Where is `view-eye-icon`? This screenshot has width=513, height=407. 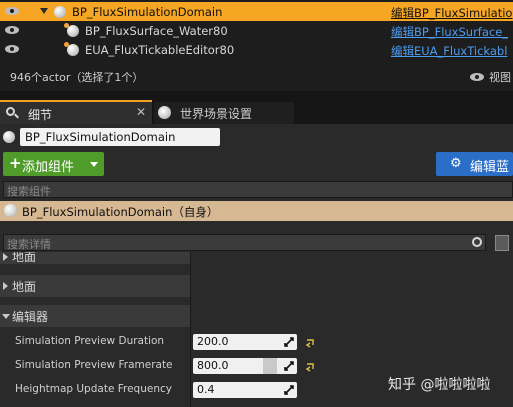 view-eye-icon is located at coordinates (477, 77).